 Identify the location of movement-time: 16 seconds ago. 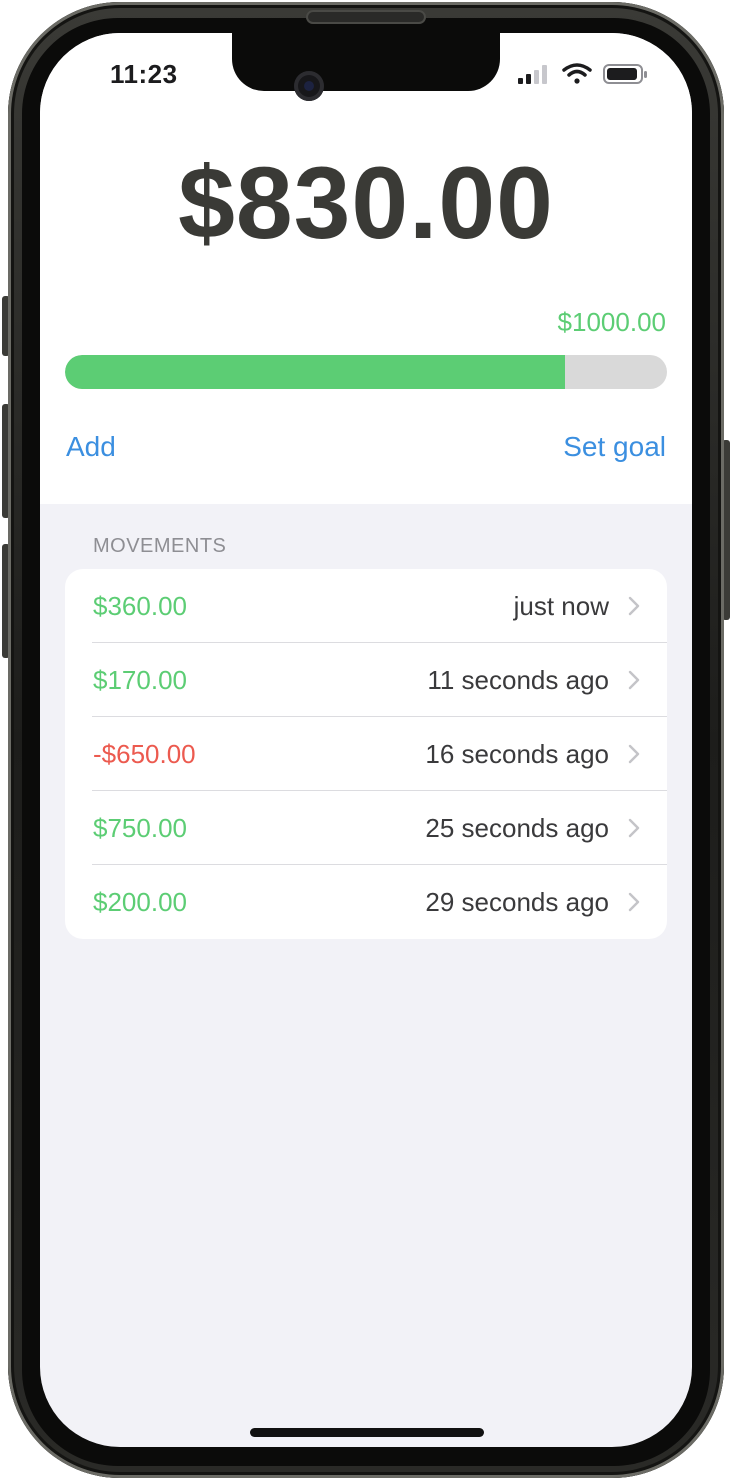
(517, 754).